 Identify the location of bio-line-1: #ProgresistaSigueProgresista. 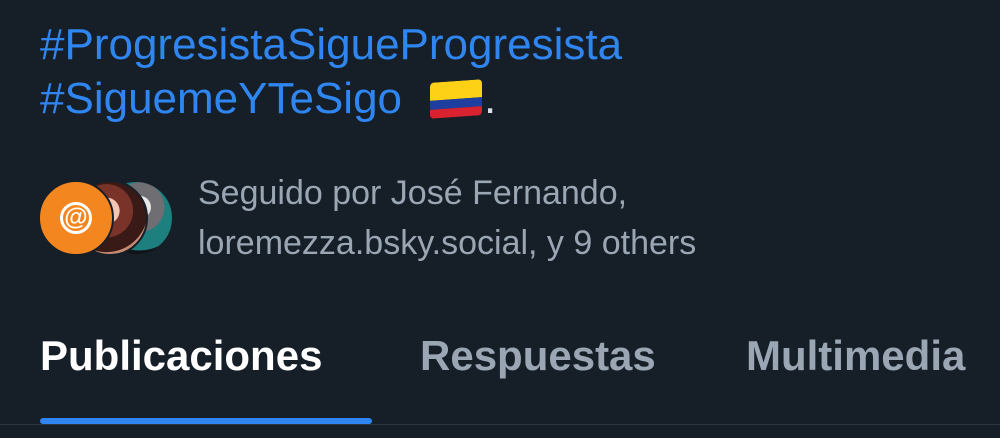
(331, 45).